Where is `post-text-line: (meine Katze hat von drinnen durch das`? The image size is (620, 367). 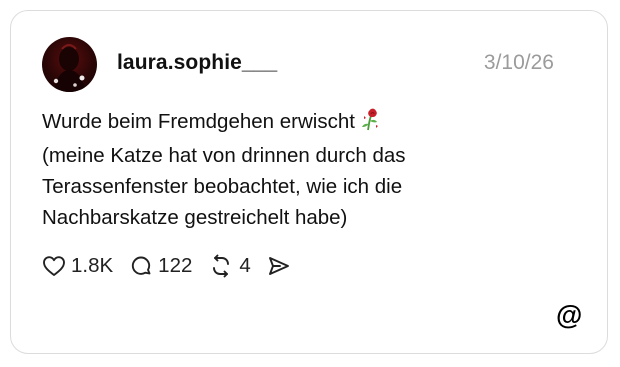 post-text-line: (meine Katze hat von drinnen durch das is located at coordinates (224, 155).